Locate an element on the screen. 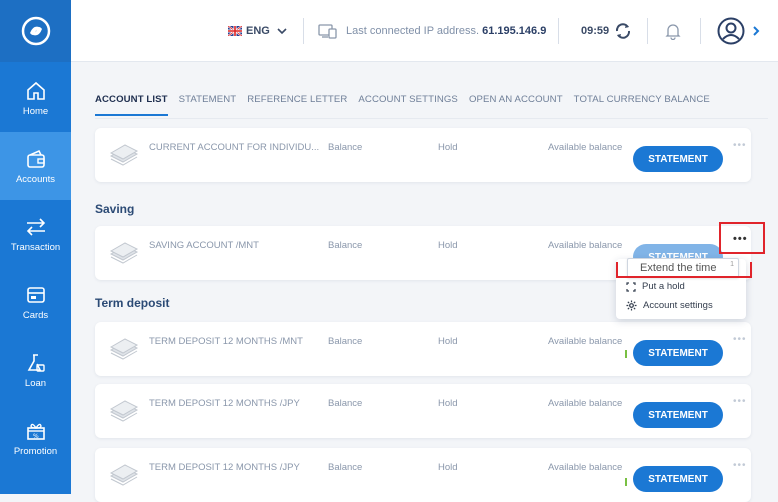  sidebar-item-label: Accounts is located at coordinates (35, 179).